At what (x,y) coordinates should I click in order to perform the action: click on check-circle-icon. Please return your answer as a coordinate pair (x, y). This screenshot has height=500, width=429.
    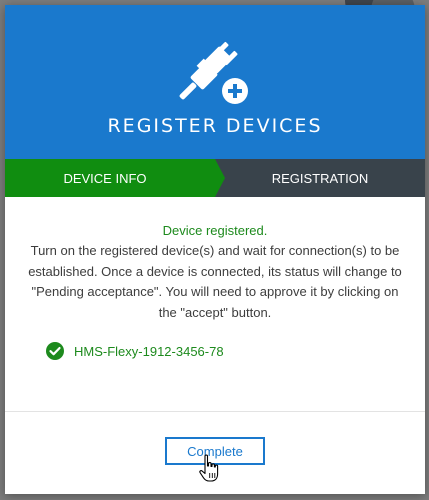
    Looking at the image, I should click on (55, 351).